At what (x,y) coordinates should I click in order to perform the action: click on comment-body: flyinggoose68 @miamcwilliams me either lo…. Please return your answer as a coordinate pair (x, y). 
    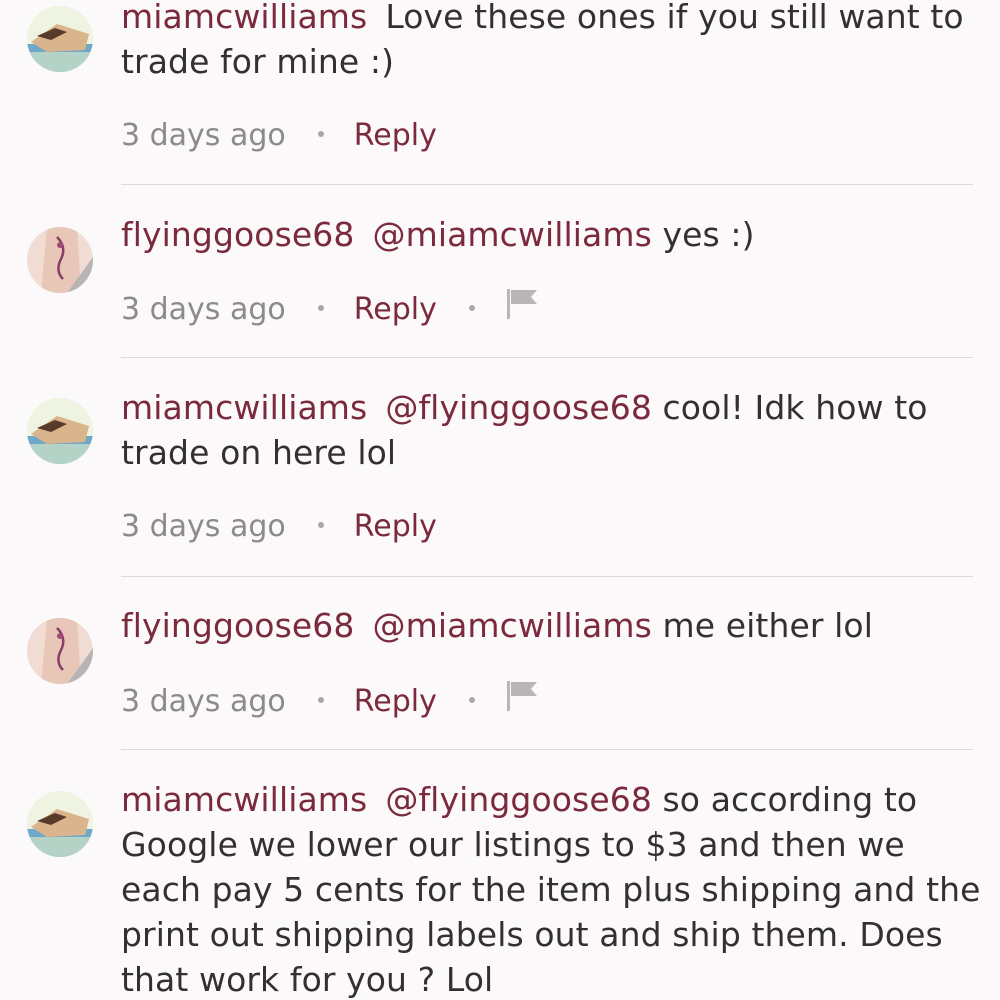
    Looking at the image, I should click on (551, 625).